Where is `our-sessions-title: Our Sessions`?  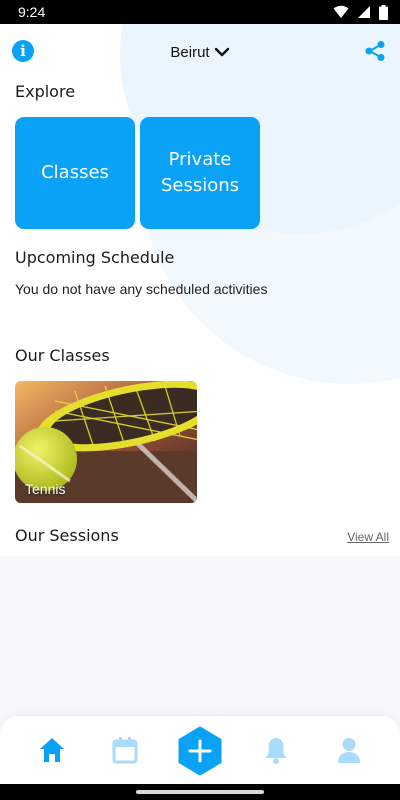 our-sessions-title: Our Sessions is located at coordinates (67, 535).